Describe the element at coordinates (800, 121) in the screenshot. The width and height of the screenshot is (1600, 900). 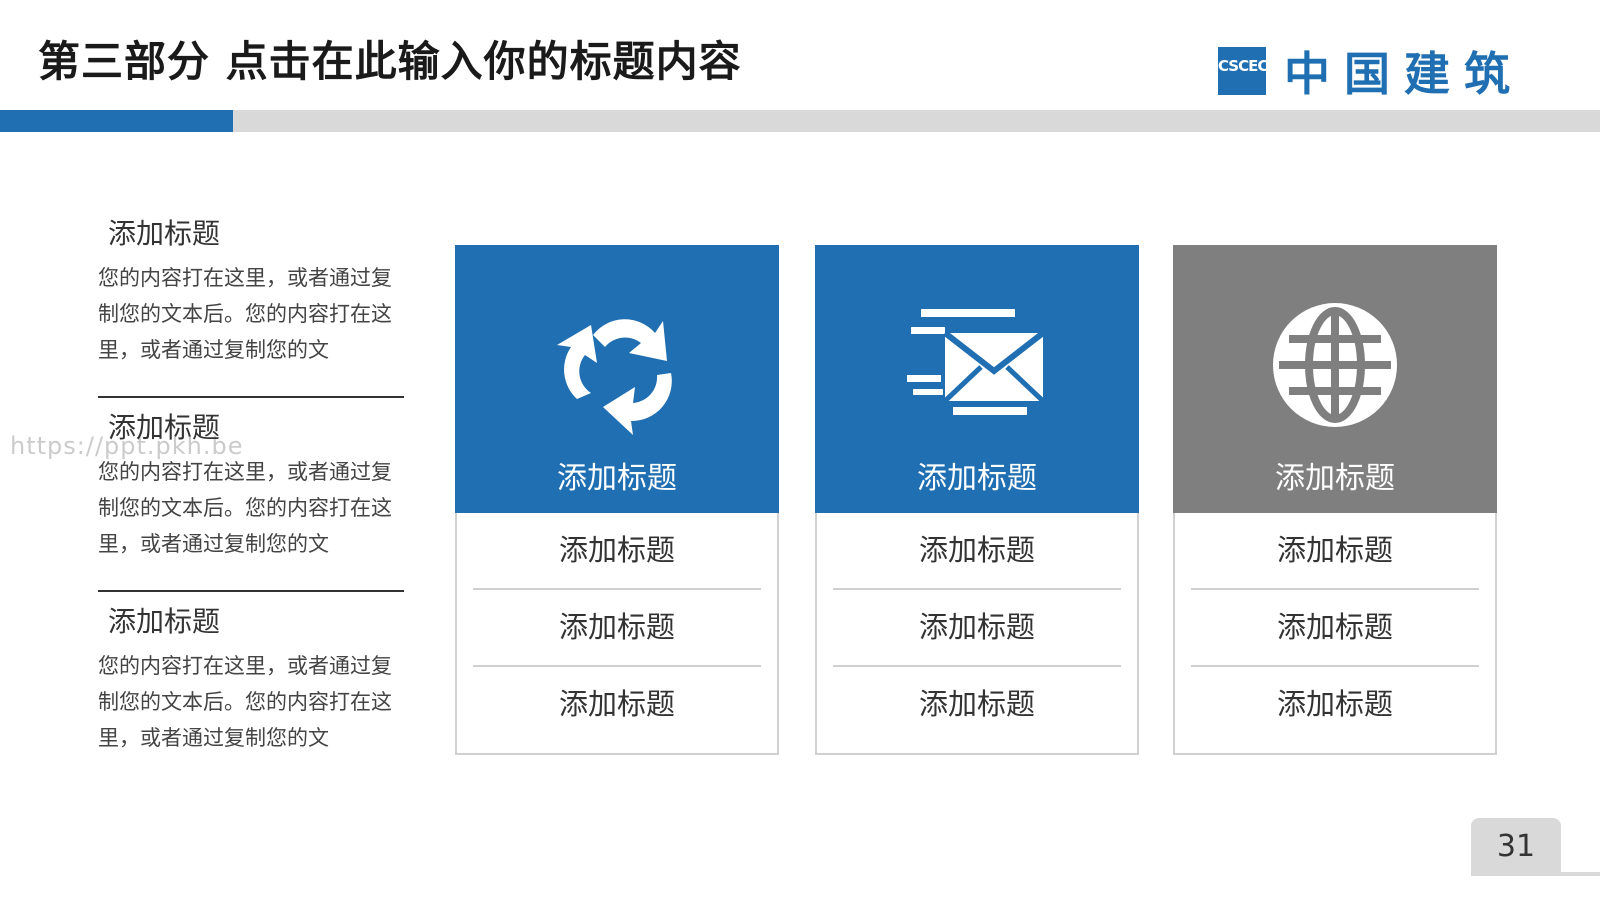
I see `header-bar` at that location.